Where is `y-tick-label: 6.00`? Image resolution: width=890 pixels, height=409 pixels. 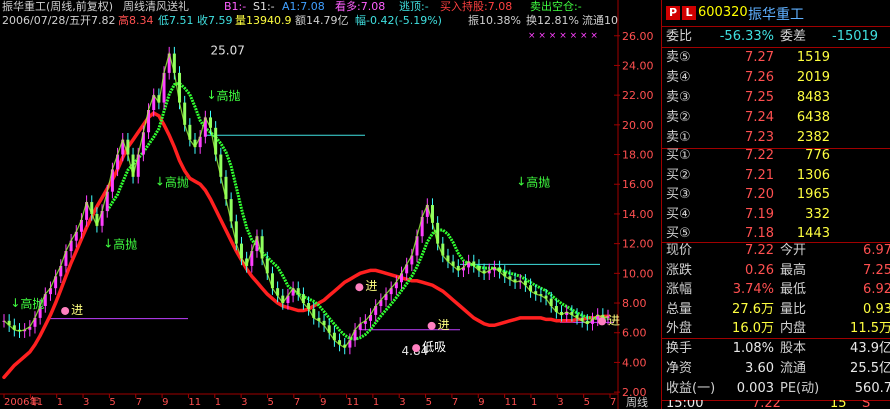 y-tick-label: 6.00 is located at coordinates (634, 333).